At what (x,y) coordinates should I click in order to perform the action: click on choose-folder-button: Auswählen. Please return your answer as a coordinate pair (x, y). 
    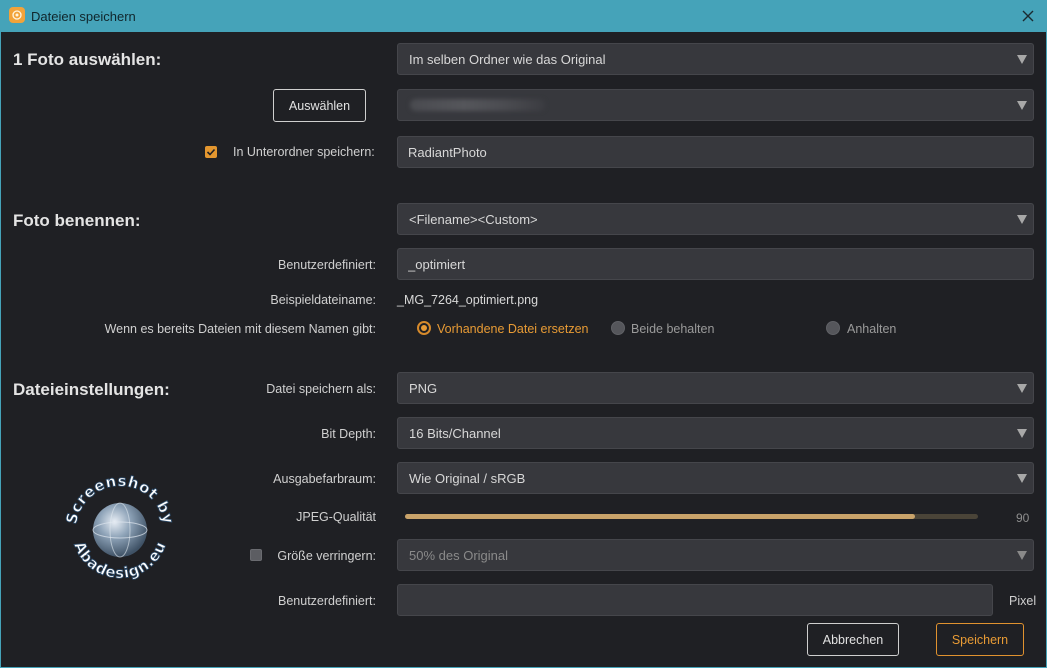
    Looking at the image, I should click on (319, 105).